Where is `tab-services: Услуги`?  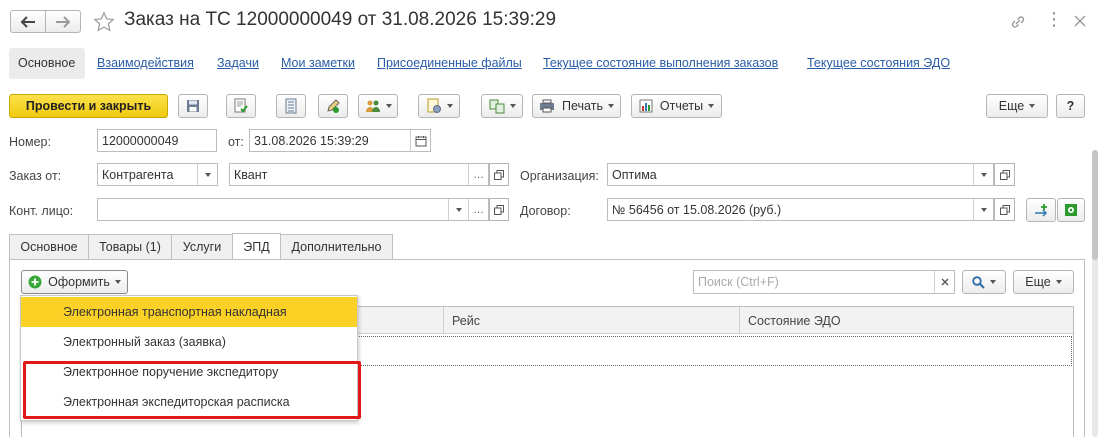
tab-services: Услуги is located at coordinates (202, 246).